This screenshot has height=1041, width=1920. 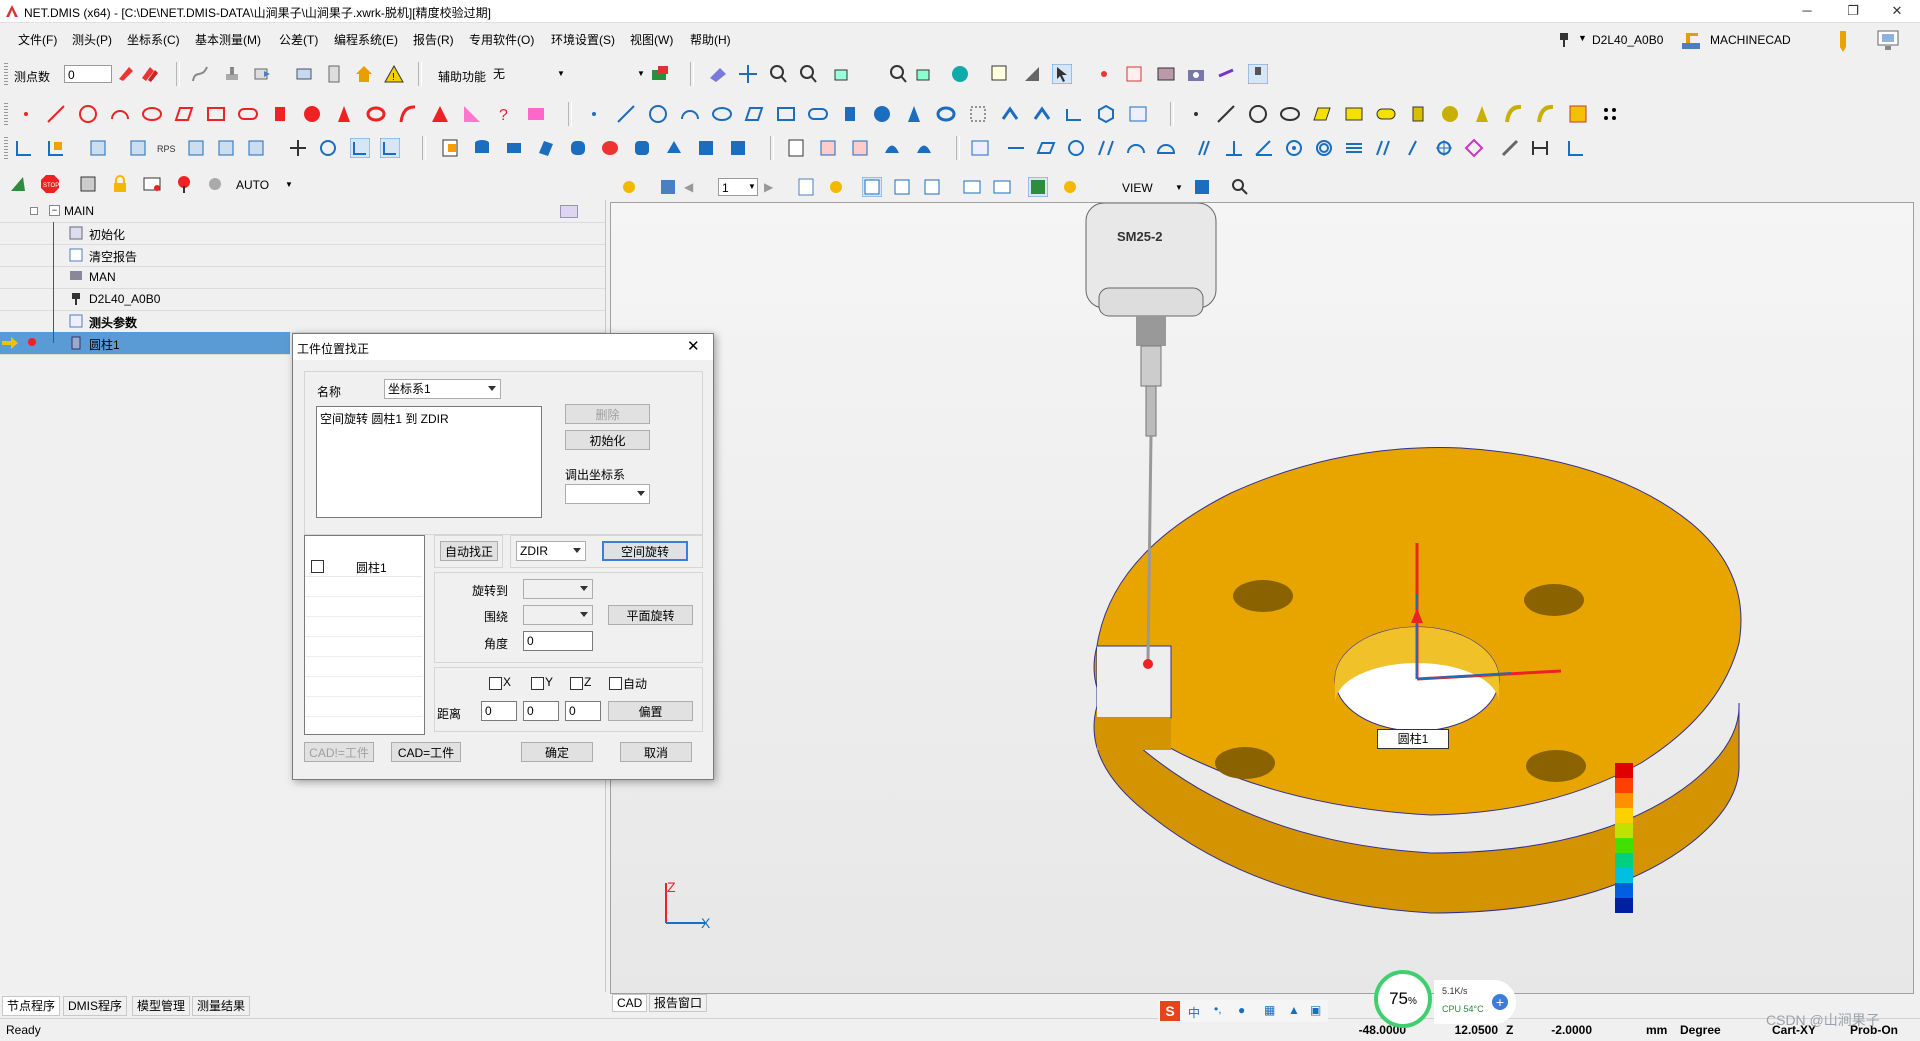 I want to click on cad-ellipse-icon, so click(x=1290, y=114).